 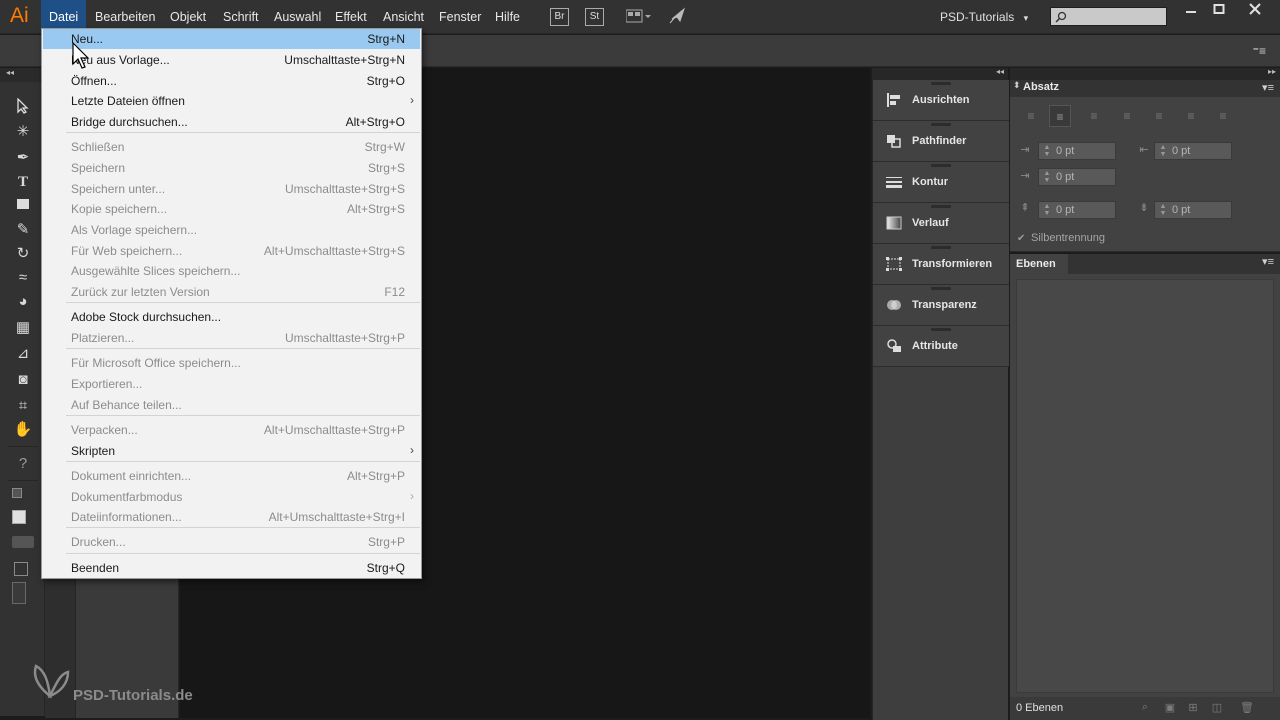 I want to click on stock-button: St, so click(x=594, y=17).